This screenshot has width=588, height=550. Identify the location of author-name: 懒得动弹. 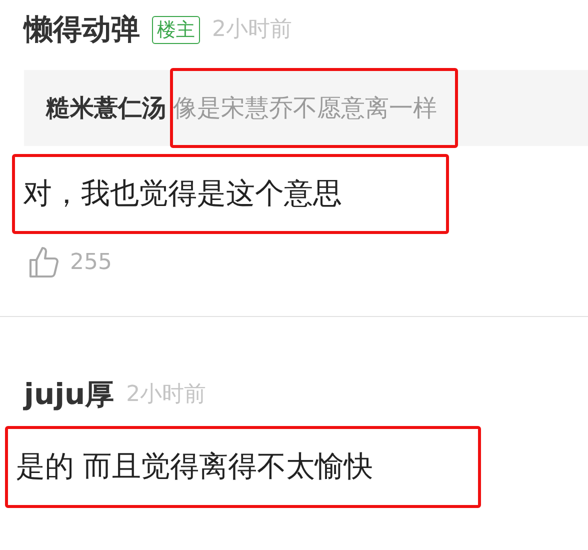
(82, 29).